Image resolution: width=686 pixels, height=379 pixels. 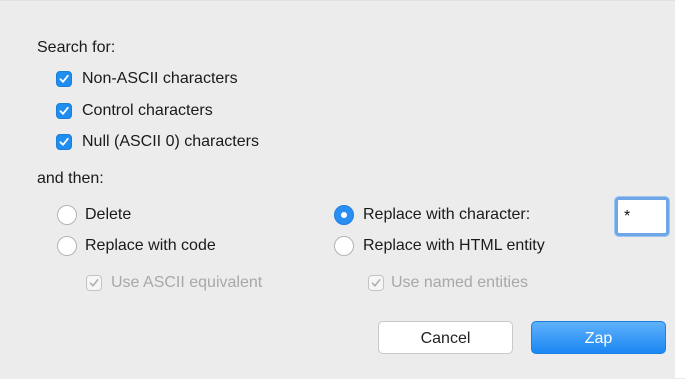 I want to click on cancel-button: Cancel, so click(x=445, y=337).